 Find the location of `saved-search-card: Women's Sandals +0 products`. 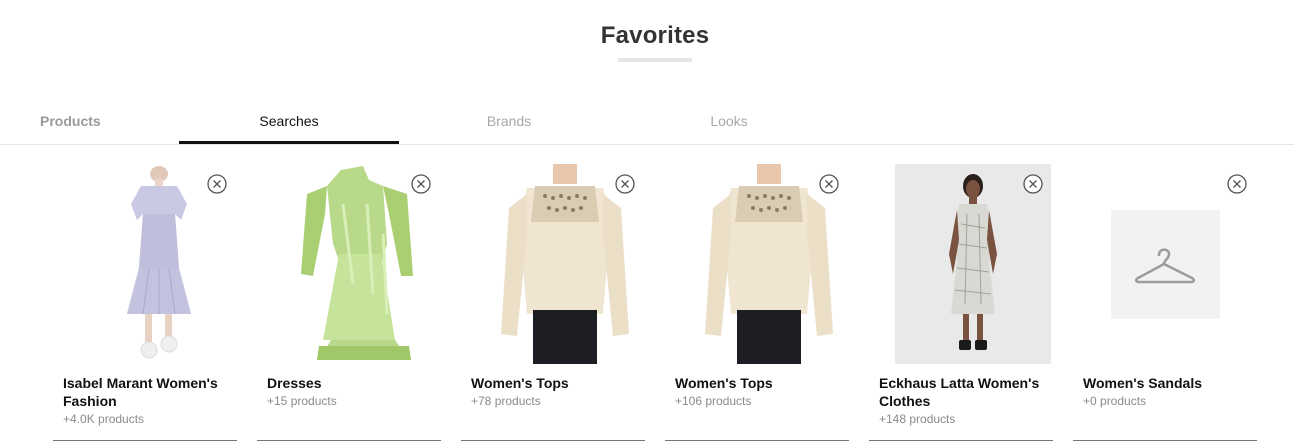

saved-search-card: Women's Sandals +0 products is located at coordinates (1165, 292).